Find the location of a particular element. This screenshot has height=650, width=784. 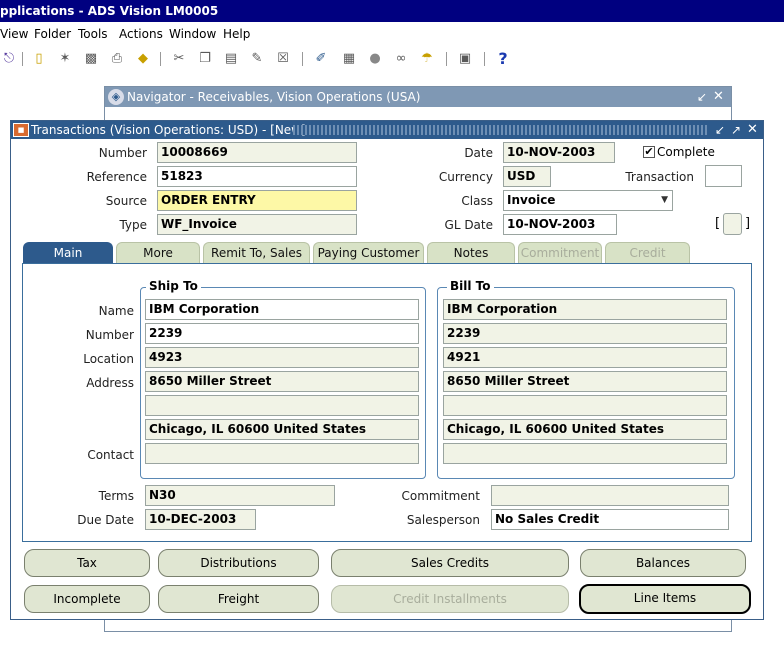

salesperson-label: Salesperson is located at coordinates (443, 520).